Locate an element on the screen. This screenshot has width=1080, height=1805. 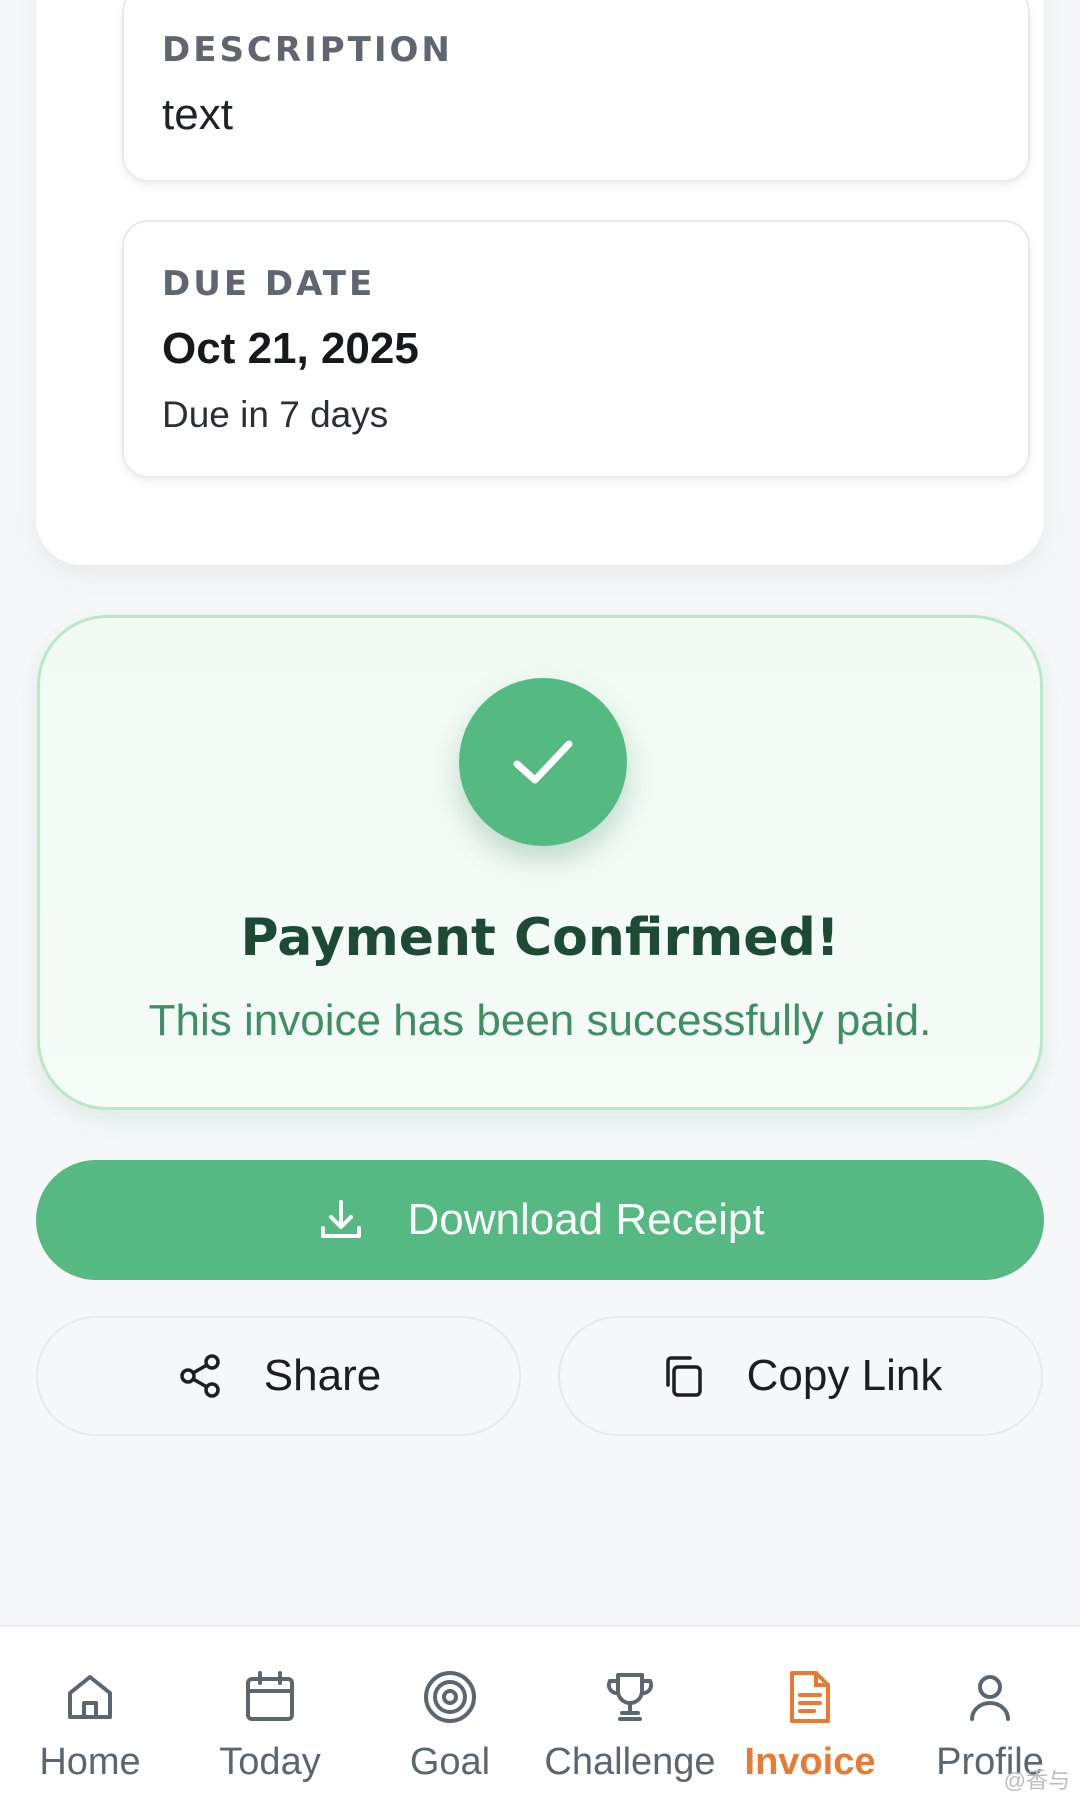
download-icon is located at coordinates (341, 1219).